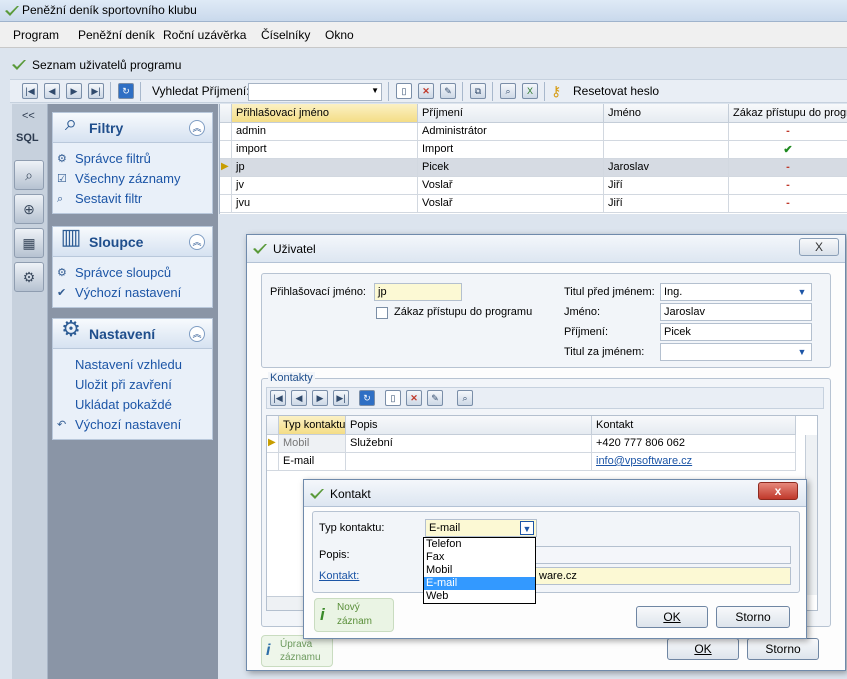 The image size is (847, 679). I want to click on cell-login: jp, so click(325, 168).